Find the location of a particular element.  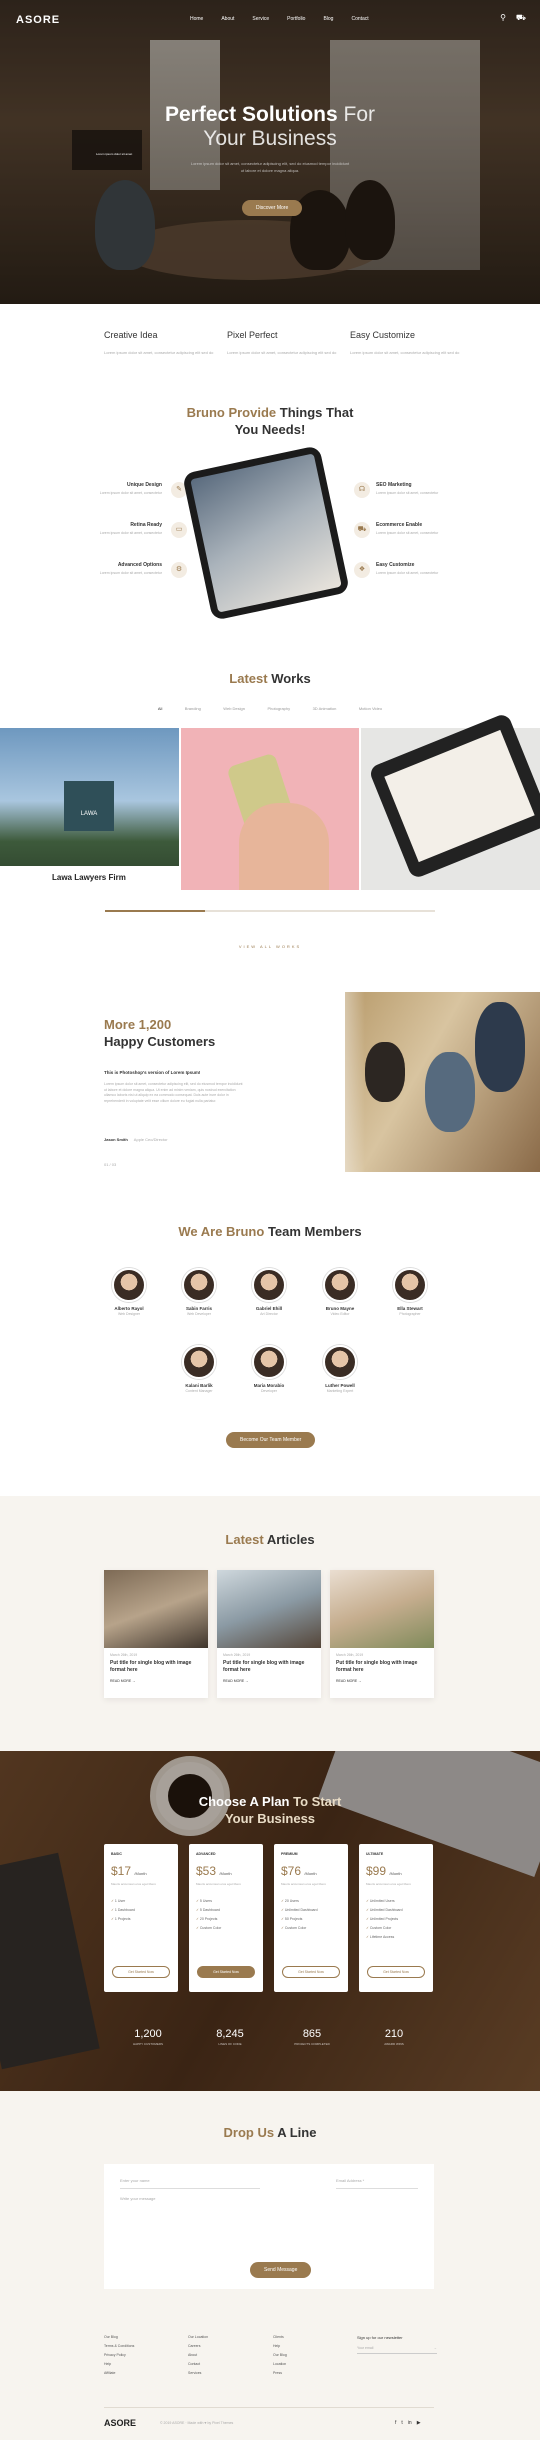

filter-web-design: Web Design is located at coordinates (234, 708).